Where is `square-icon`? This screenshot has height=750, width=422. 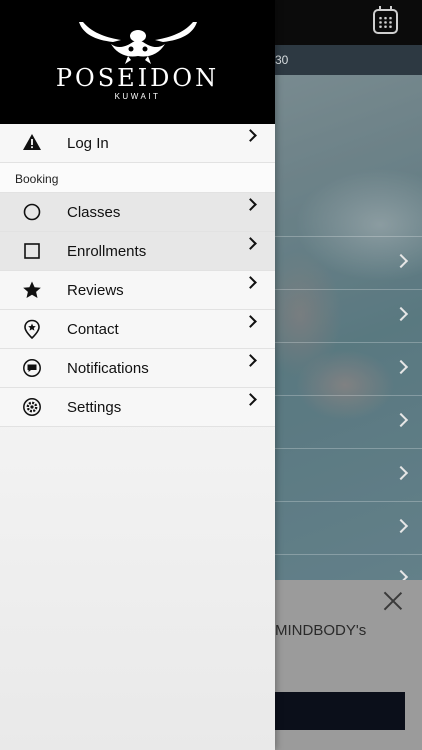 square-icon is located at coordinates (32, 251).